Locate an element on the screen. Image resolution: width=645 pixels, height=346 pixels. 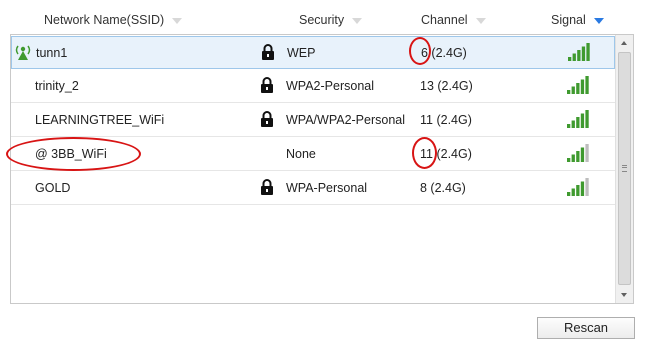
network-channel: 8 (2.4G) is located at coordinates (443, 188).